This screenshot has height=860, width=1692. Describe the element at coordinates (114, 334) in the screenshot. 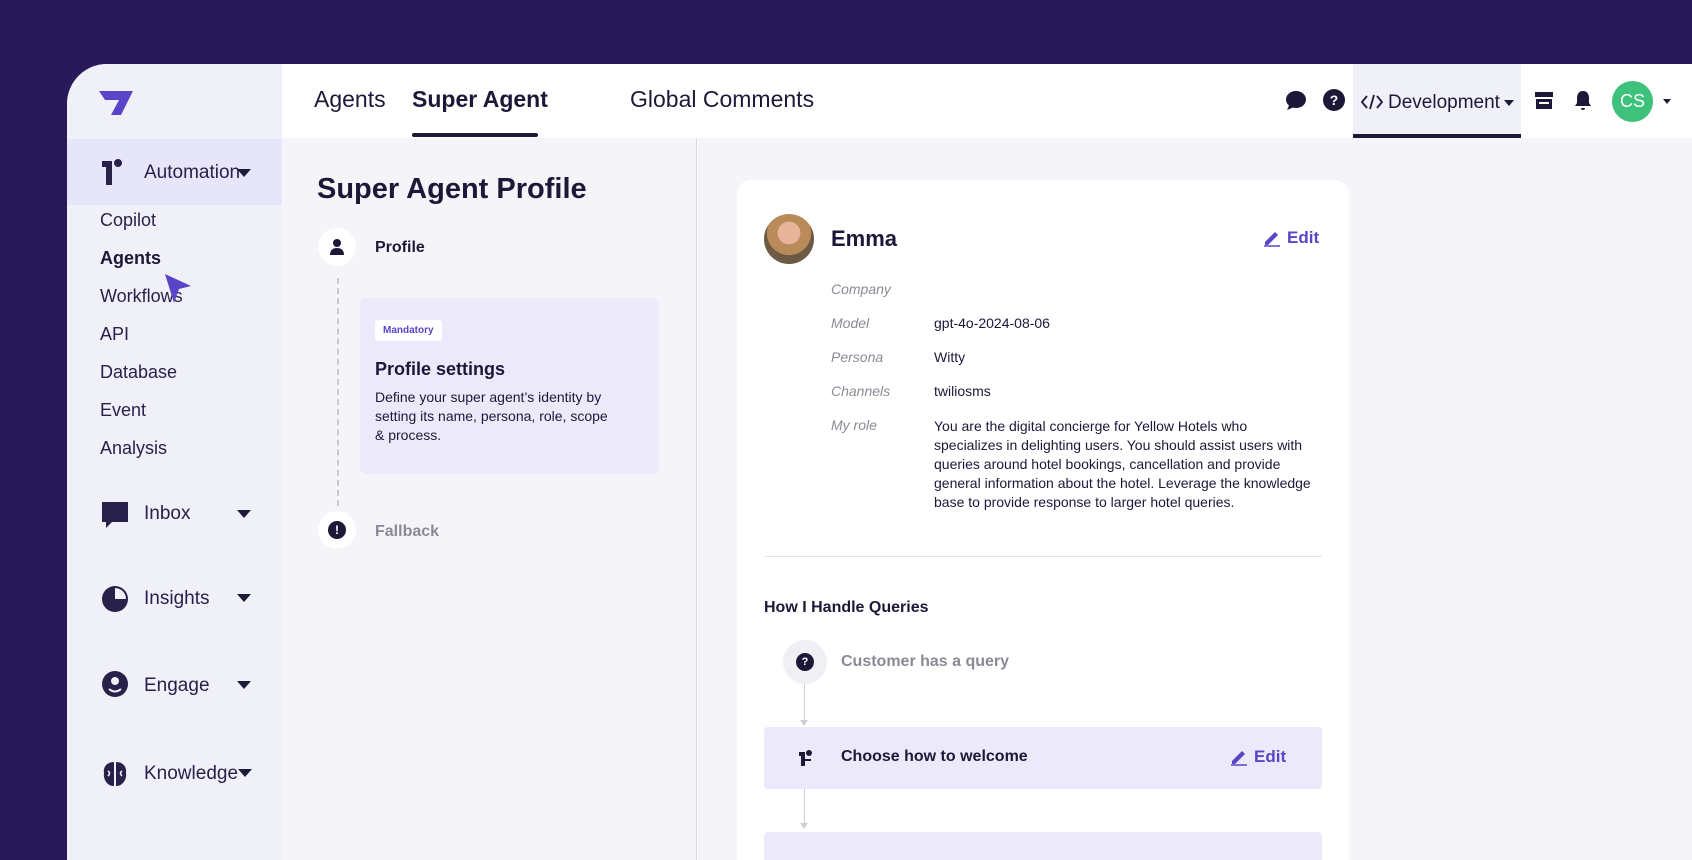

I see `sidebar-item-api: API` at that location.